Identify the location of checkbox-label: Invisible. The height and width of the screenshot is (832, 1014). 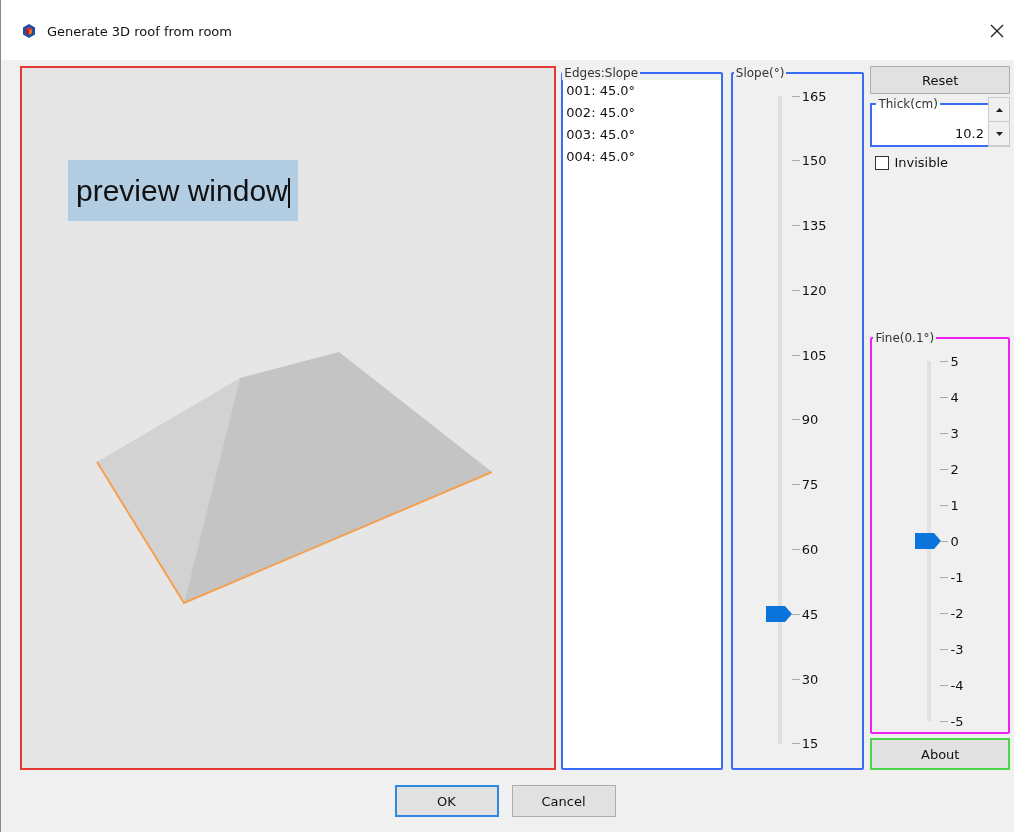
(921, 162).